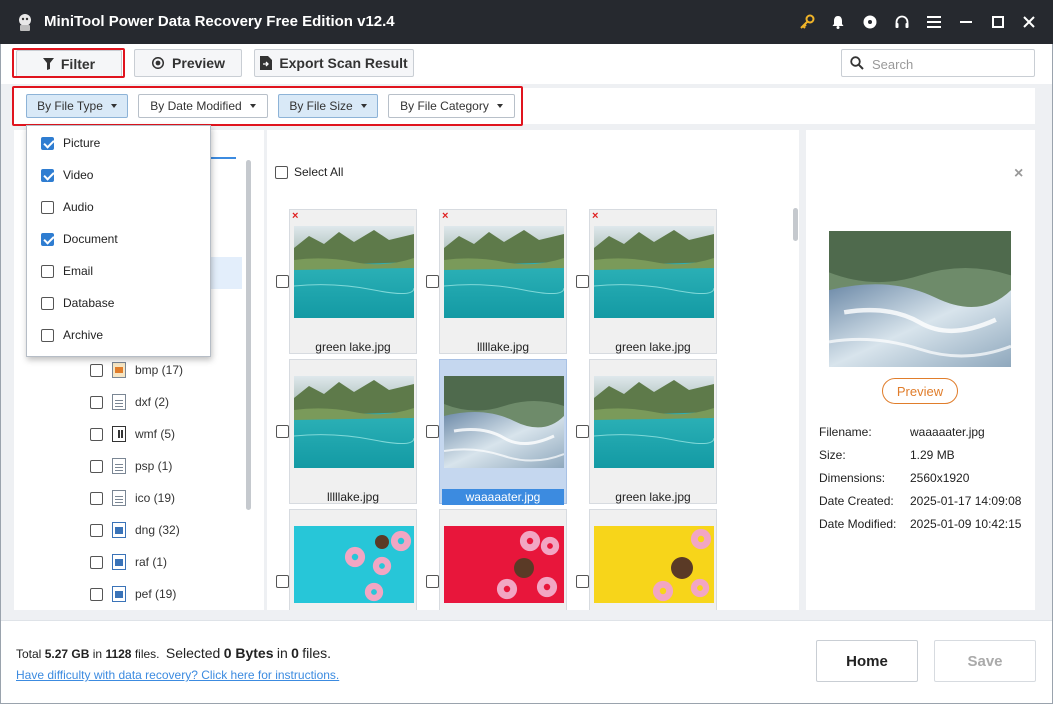 The width and height of the screenshot is (1053, 704). Describe the element at coordinates (158, 63) in the screenshot. I see `eye-icon` at that location.